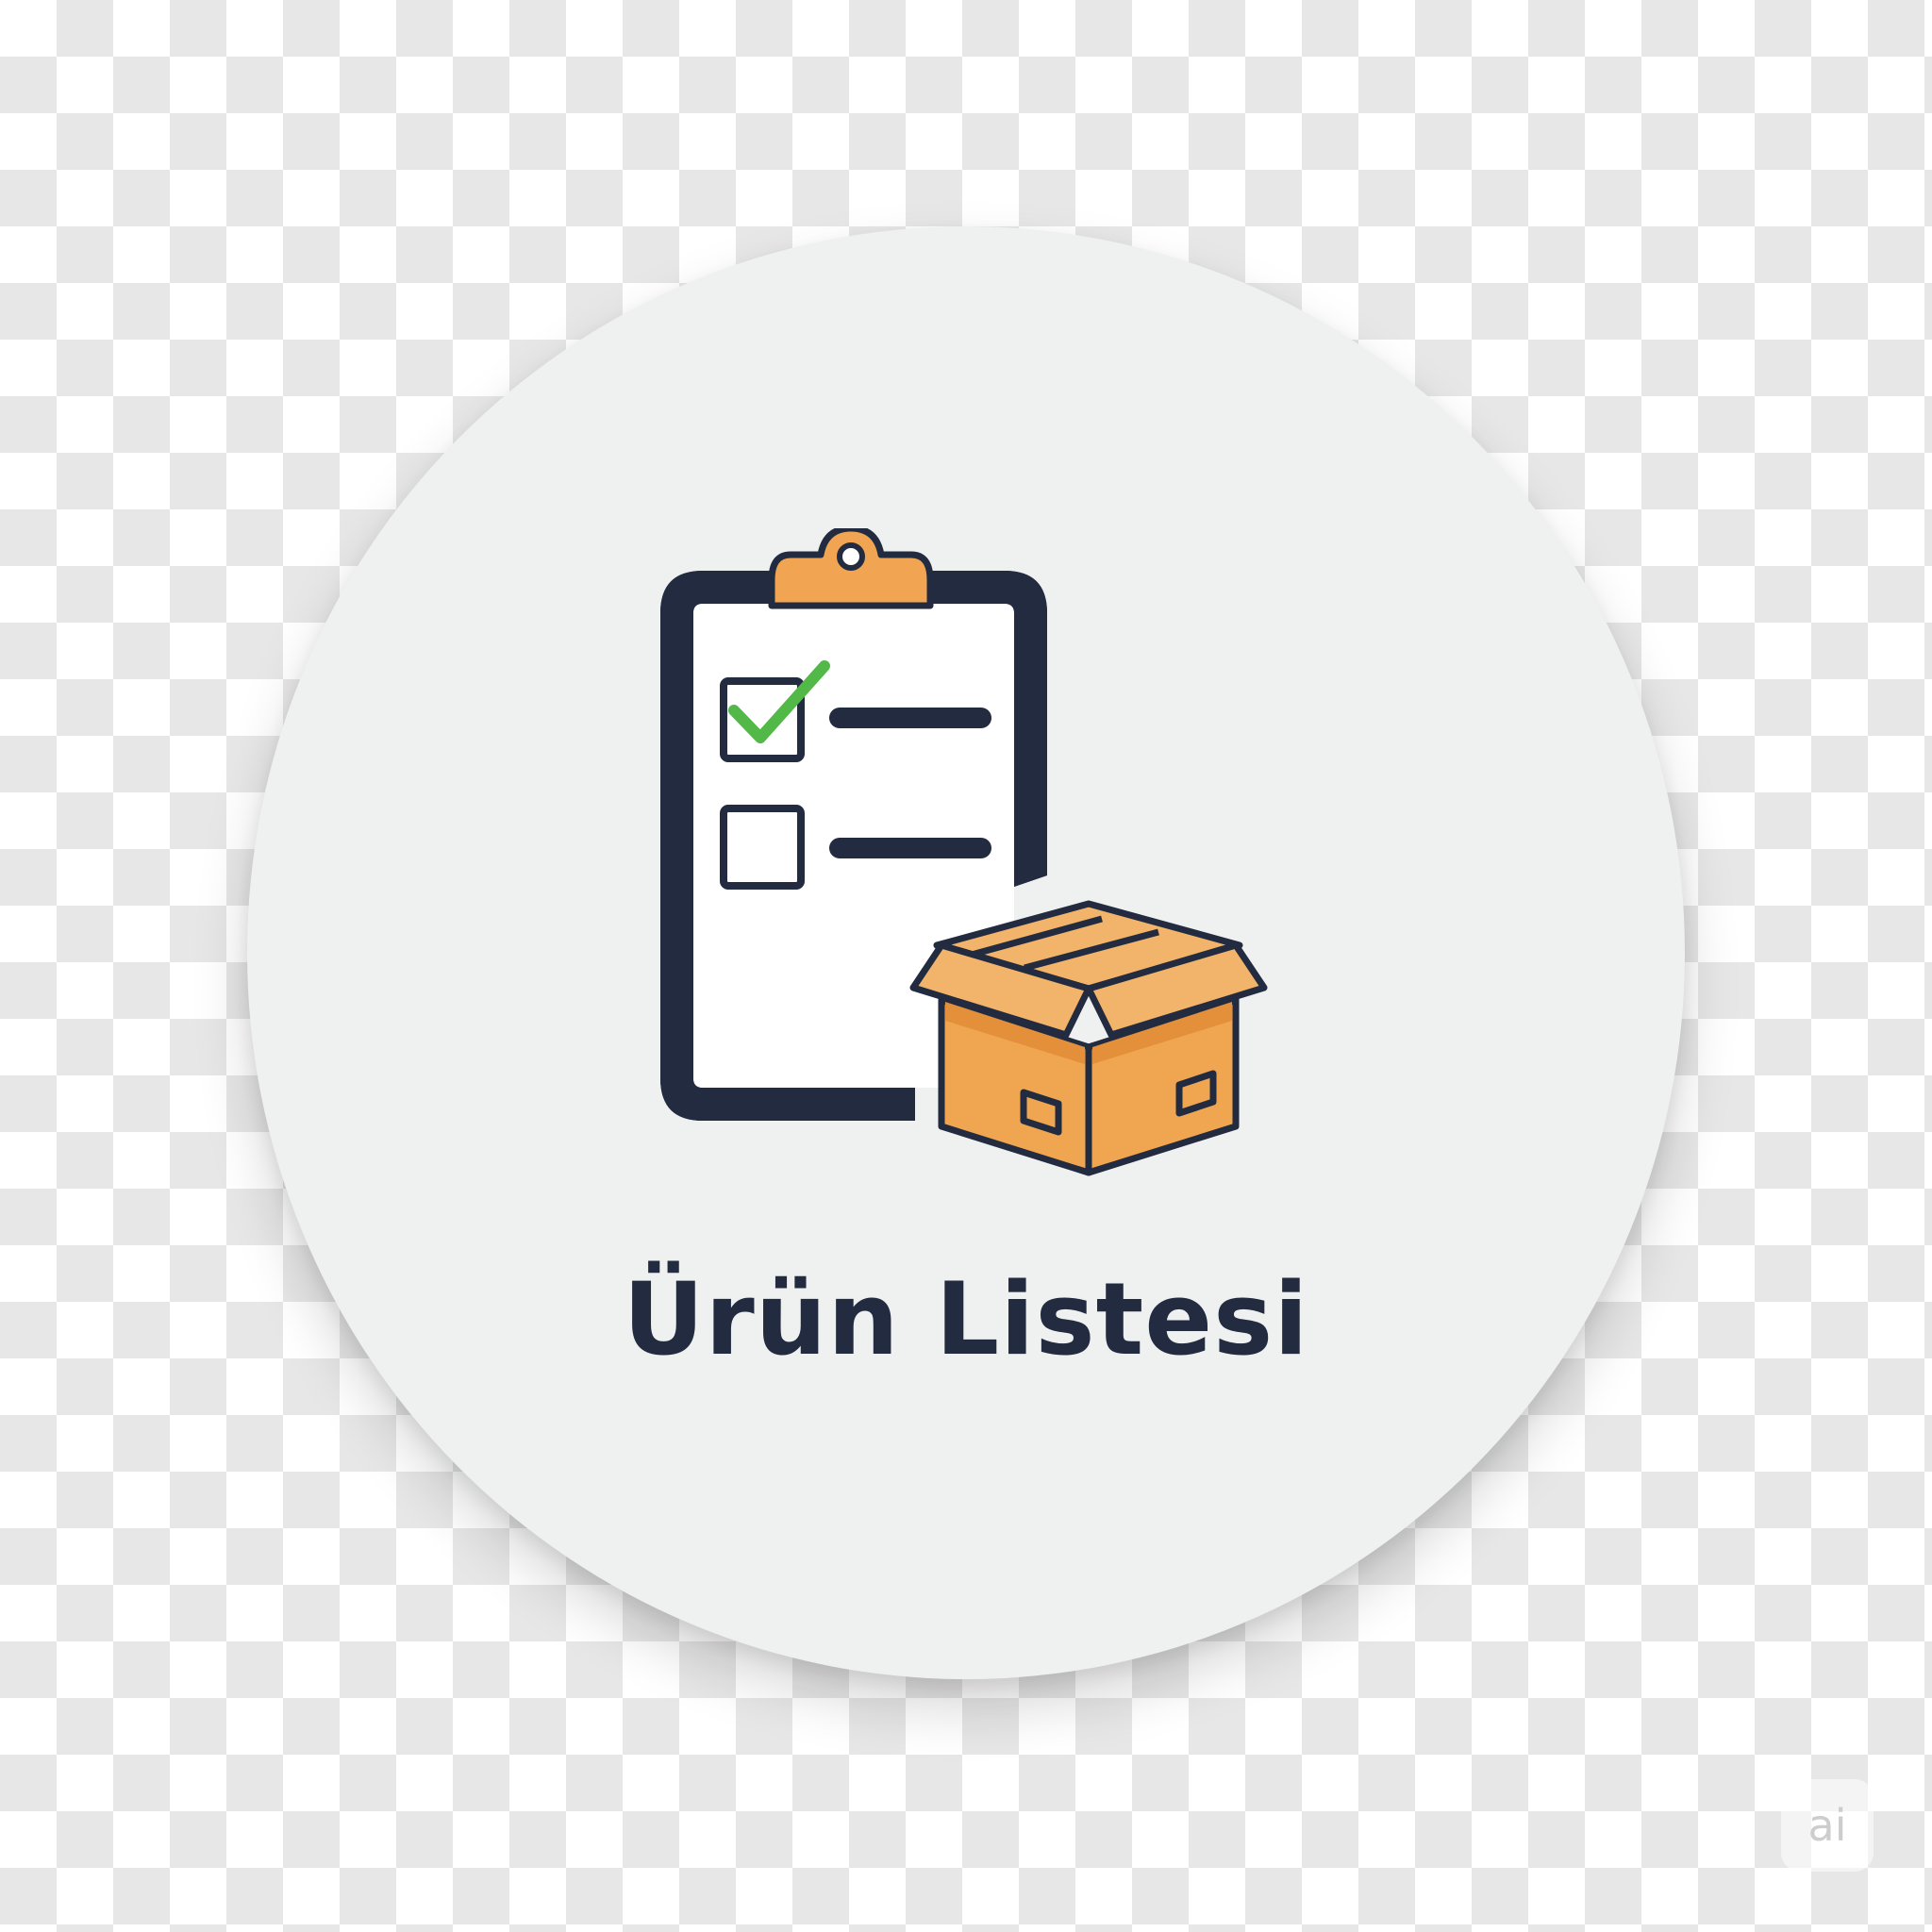 This screenshot has height=1932, width=1932. I want to click on badge-title: Ürün Listesi, so click(966, 1319).